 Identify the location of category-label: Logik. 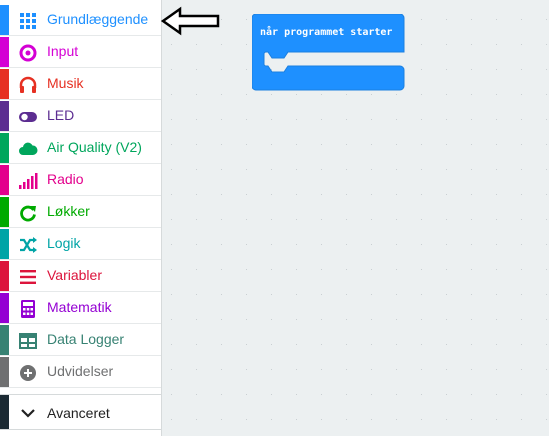
(64, 243).